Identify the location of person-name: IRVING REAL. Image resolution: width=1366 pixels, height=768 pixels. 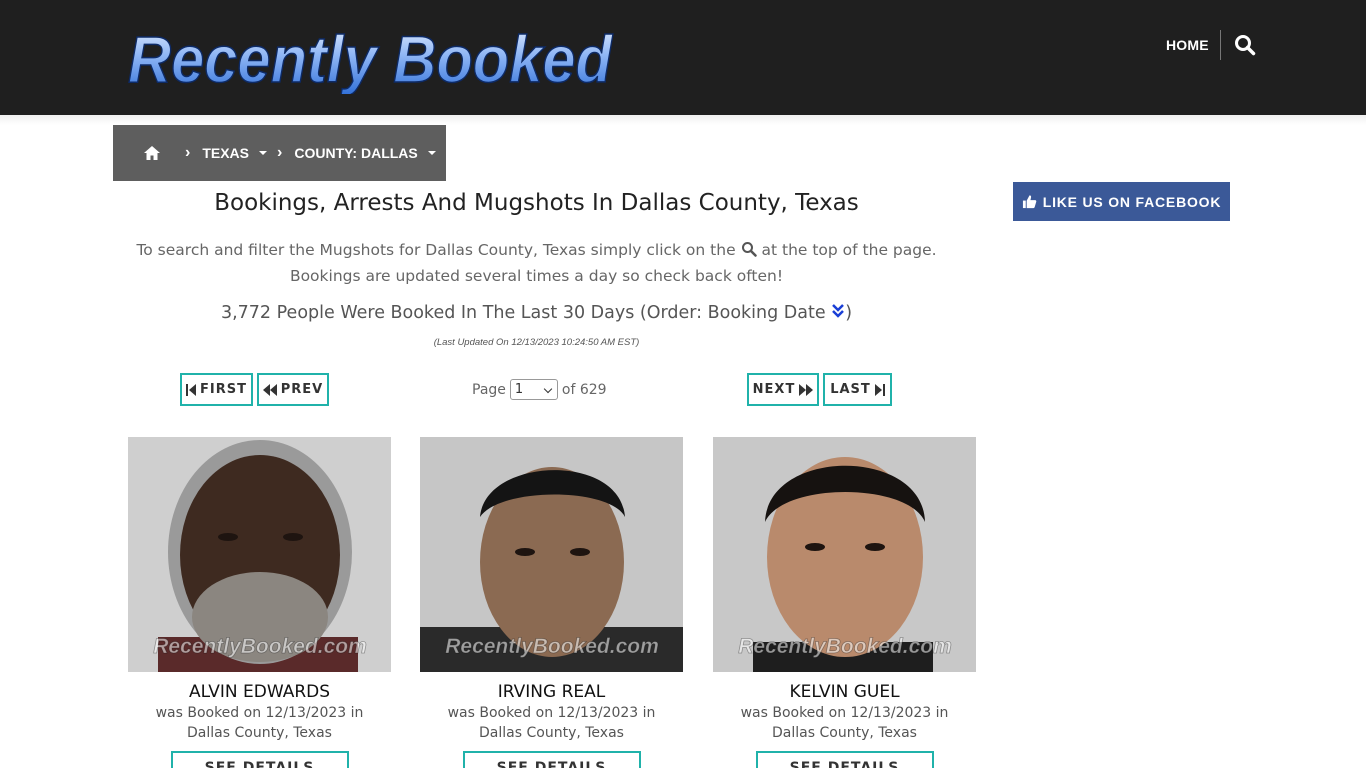
(551, 692).